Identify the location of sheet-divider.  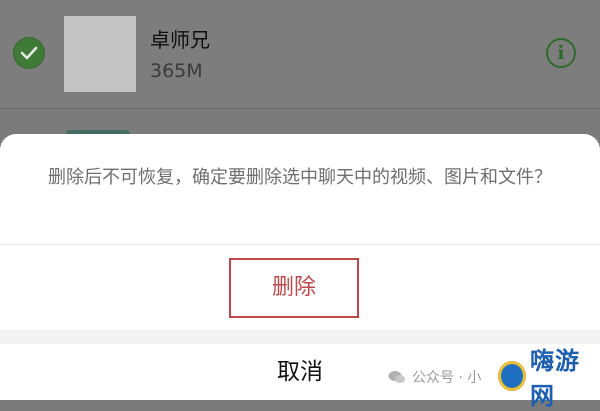
(300, 244).